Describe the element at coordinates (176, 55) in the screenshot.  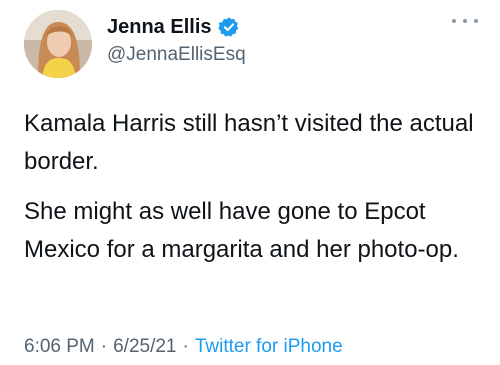
I see `author-handle: @JennaEllisEsq` at that location.